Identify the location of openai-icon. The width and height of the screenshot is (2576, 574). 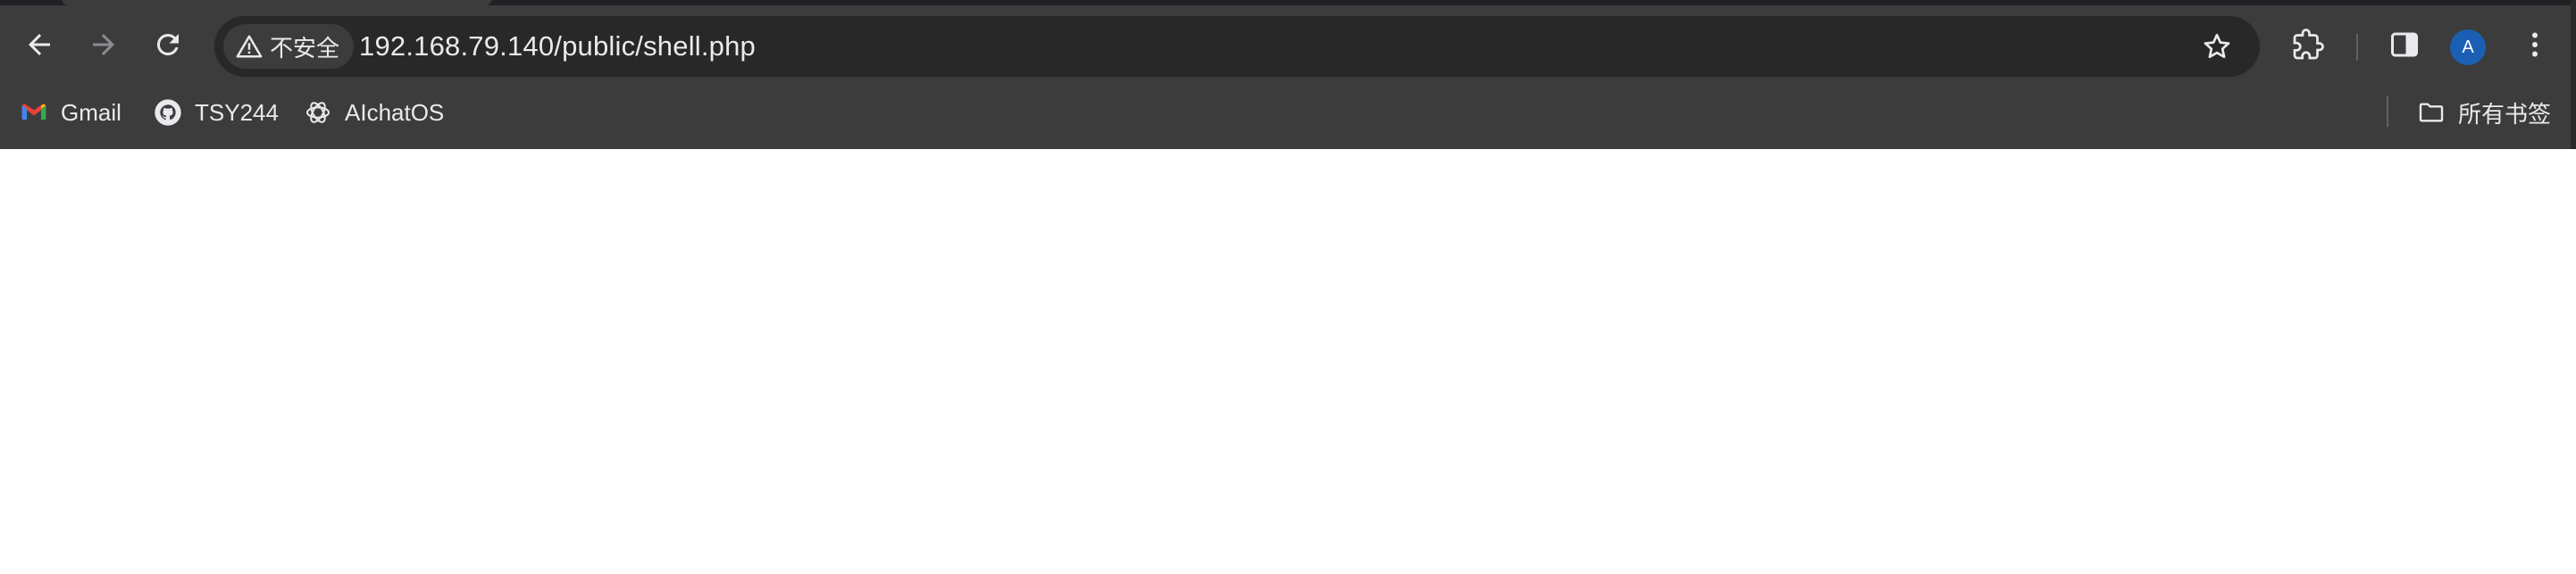
(318, 112).